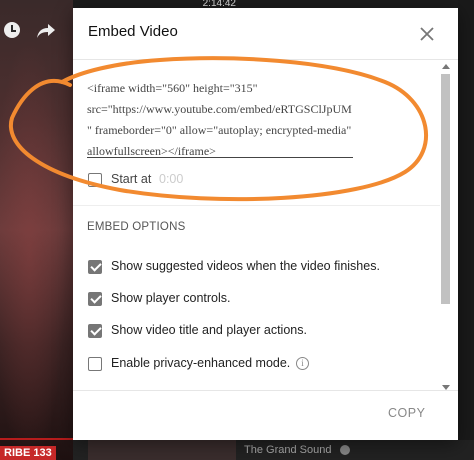 The width and height of the screenshot is (474, 460). What do you see at coordinates (220, 157) in the screenshot?
I see `embed-code-underline` at bounding box center [220, 157].